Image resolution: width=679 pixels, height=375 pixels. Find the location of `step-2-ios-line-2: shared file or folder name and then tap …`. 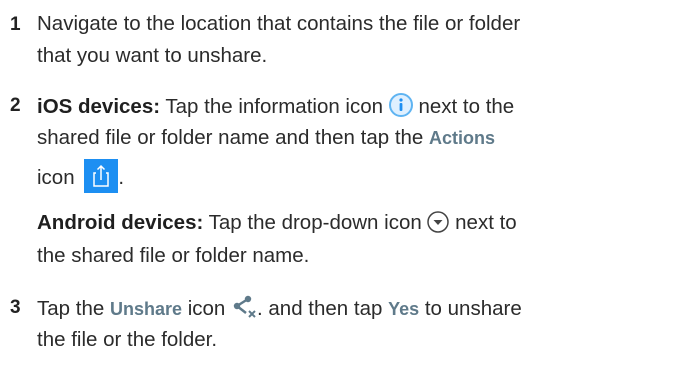

step-2-ios-line-2: shared file or folder name and then tap … is located at coordinates (266, 138).